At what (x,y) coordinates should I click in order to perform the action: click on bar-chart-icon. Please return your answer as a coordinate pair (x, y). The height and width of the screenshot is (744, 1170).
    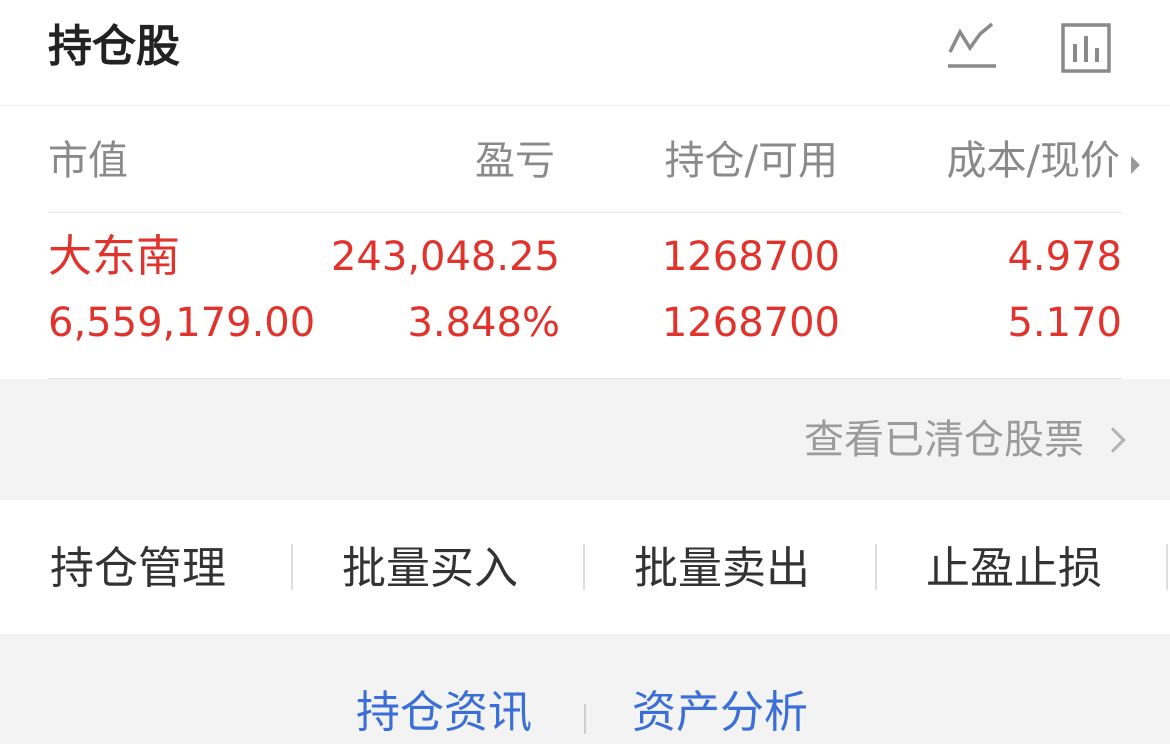
    Looking at the image, I should click on (1086, 48).